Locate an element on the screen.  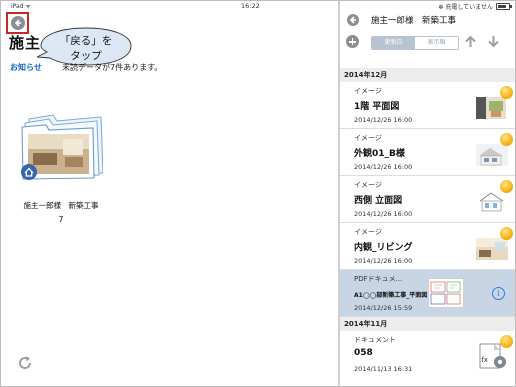
list-item: イメージ 西側 立面図 2014/12/26 16:00 is located at coordinates (427, 199).